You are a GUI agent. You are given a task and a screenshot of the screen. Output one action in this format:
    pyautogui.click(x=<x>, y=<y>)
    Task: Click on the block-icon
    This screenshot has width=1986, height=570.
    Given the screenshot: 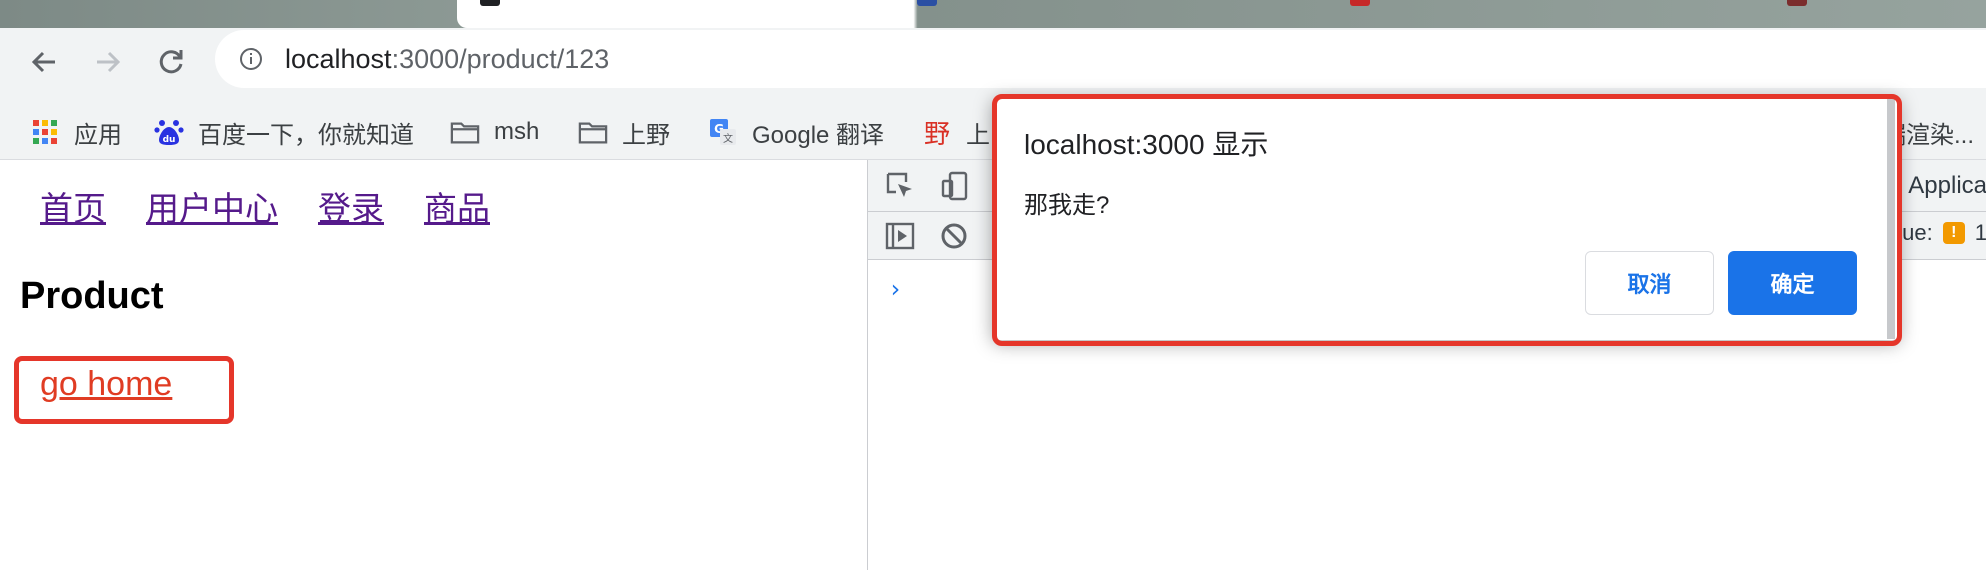 What is the action you would take?
    pyautogui.click(x=954, y=236)
    